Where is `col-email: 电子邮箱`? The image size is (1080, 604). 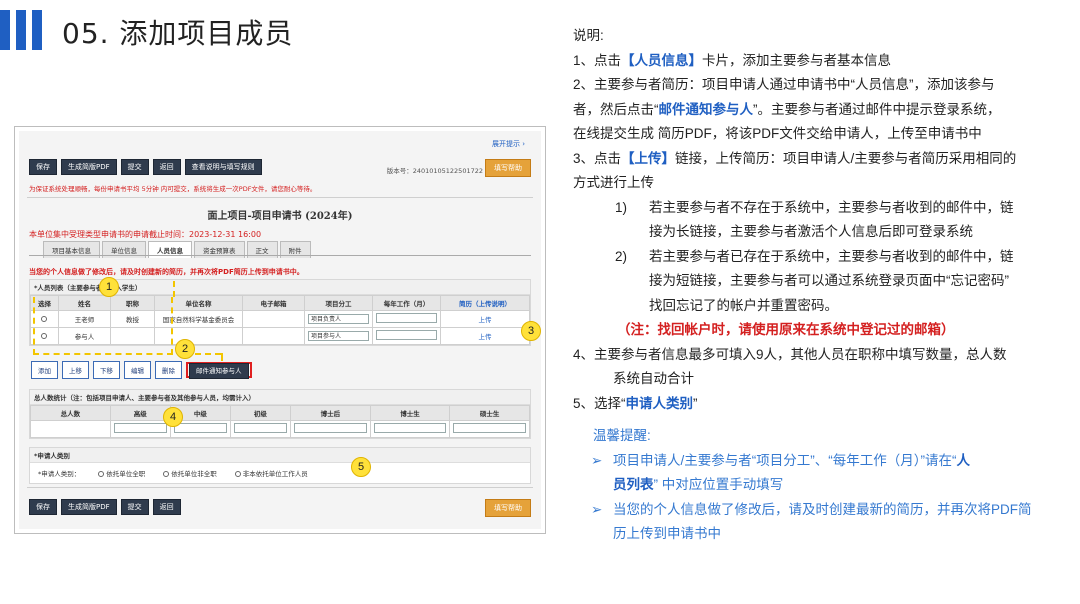 col-email: 电子邮箱 is located at coordinates (273, 303).